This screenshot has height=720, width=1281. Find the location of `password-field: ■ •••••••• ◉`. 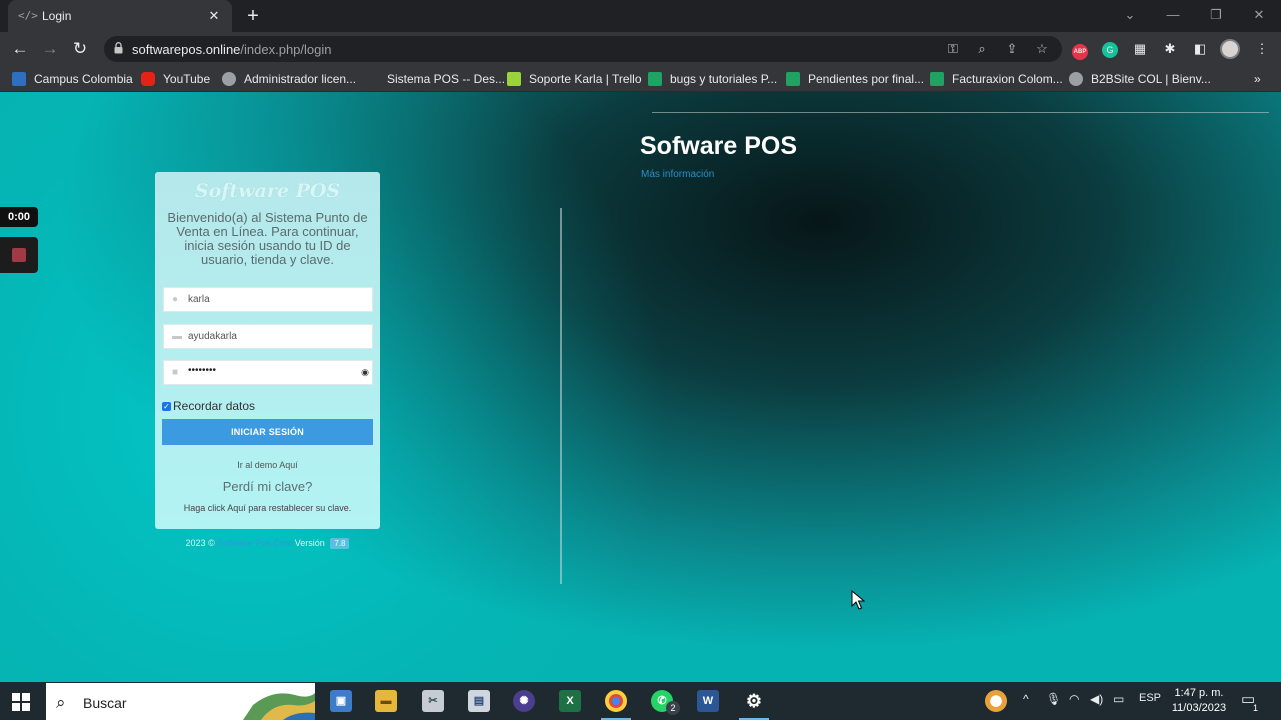

password-field: ■ •••••••• ◉ is located at coordinates (268, 372).